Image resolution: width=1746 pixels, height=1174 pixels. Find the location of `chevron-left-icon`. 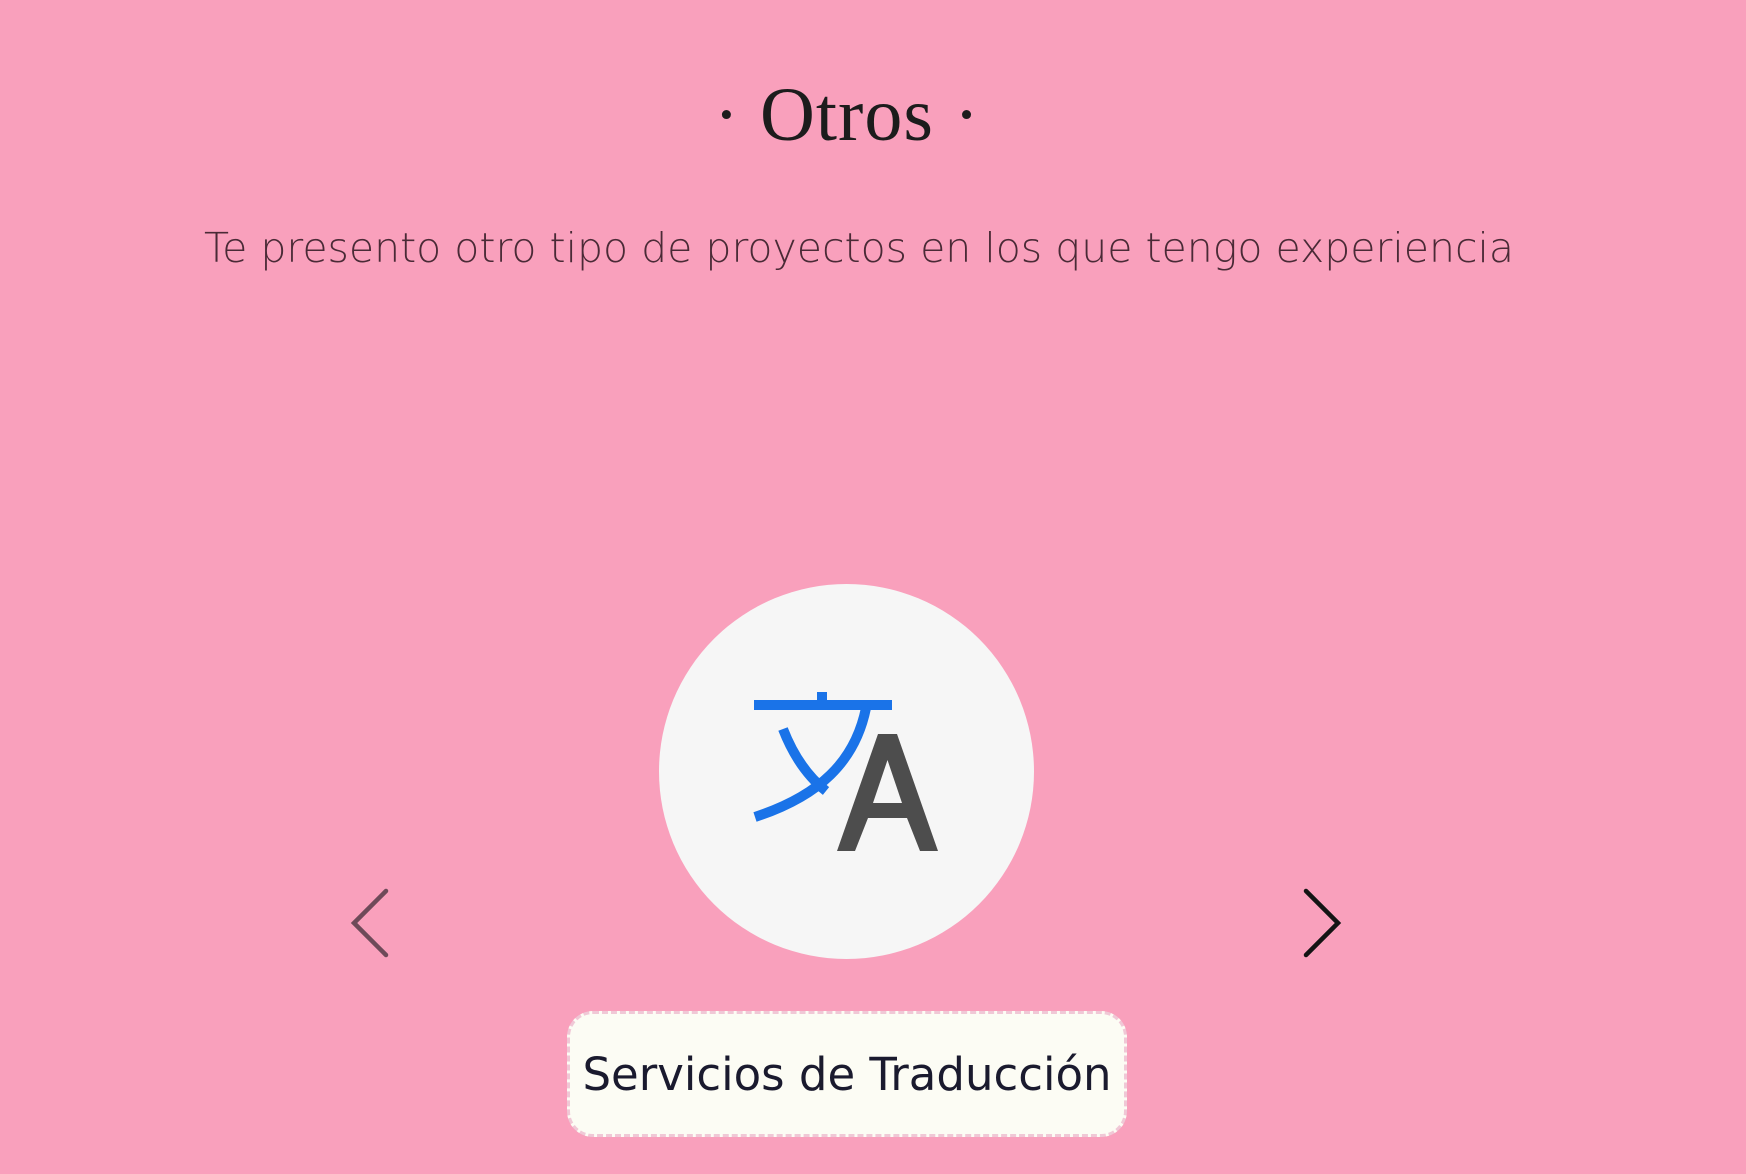

chevron-left-icon is located at coordinates (369, 923).